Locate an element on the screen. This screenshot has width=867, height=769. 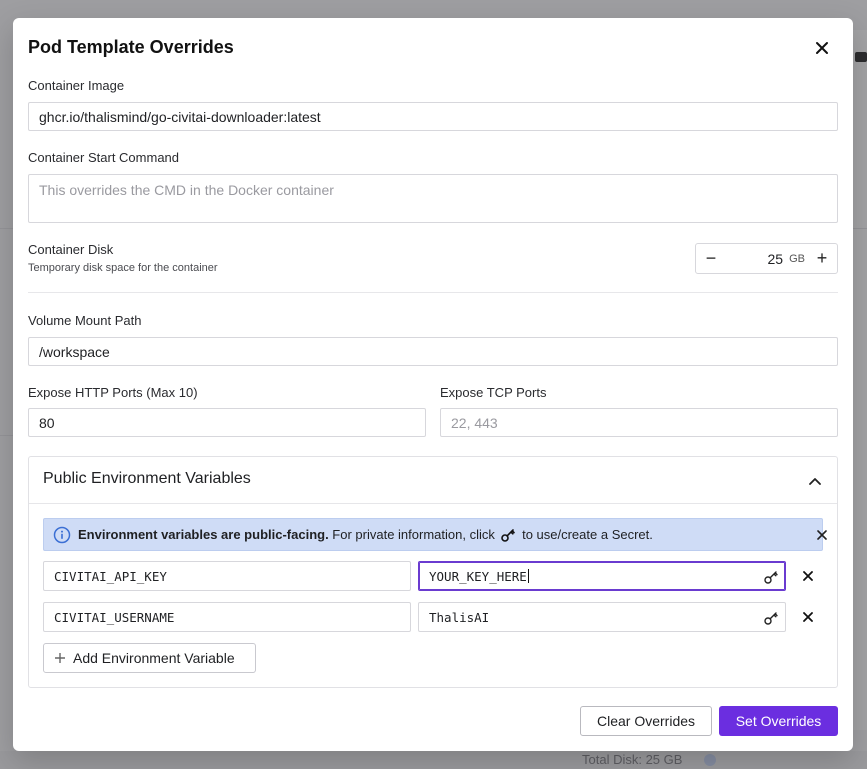
info-text-2: to use/create a Secret. is located at coordinates (585, 534).